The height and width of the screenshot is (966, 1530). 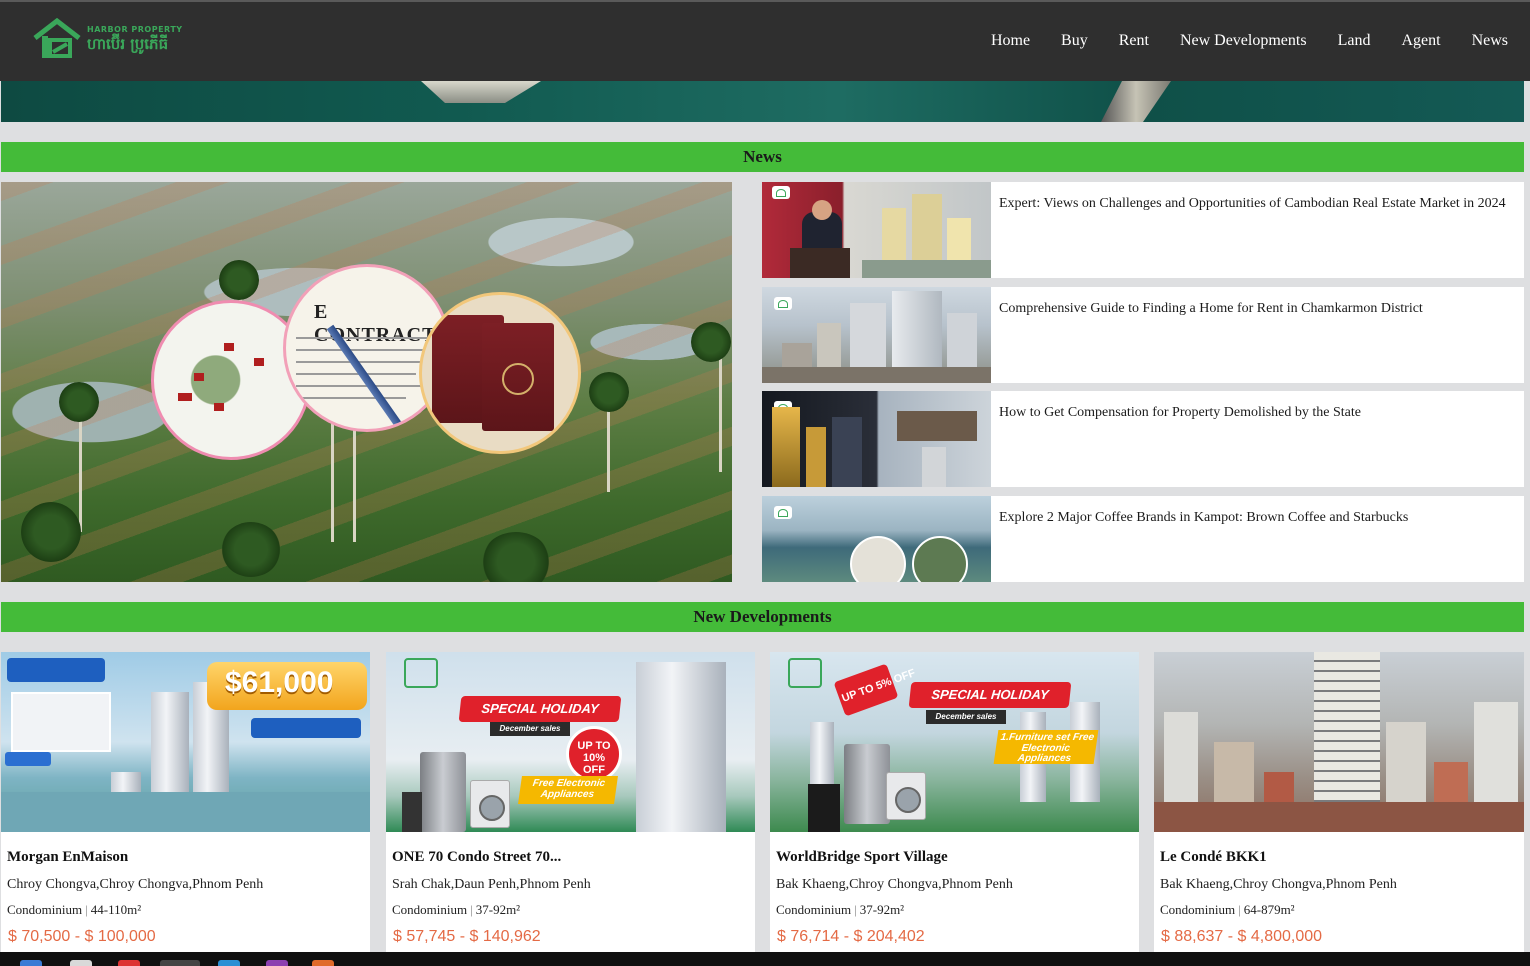 I want to click on price-max: $ 4,800,000, so click(x=1280, y=936).